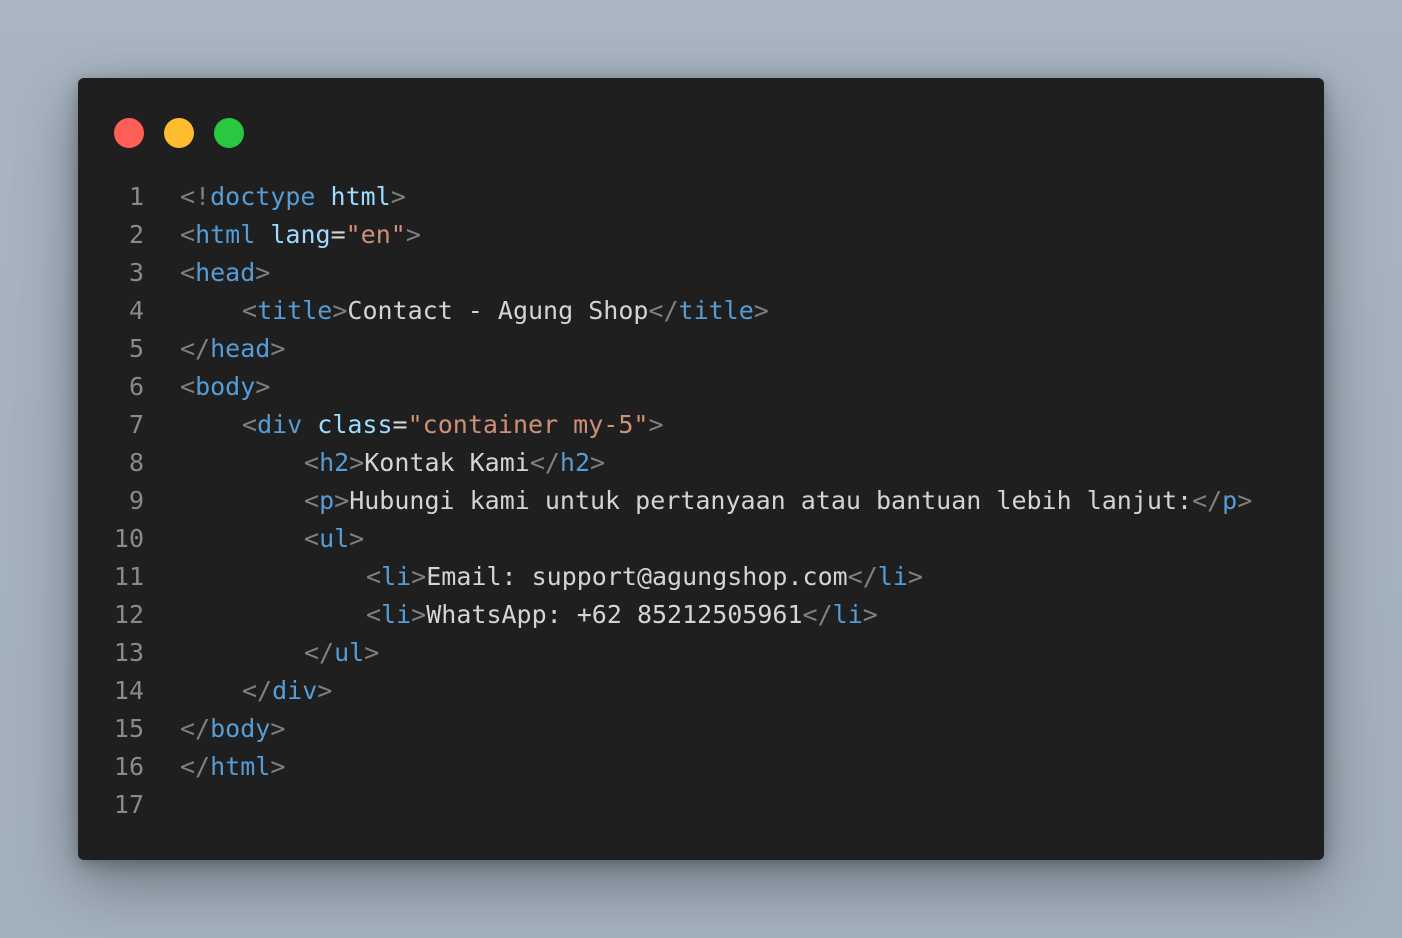 The width and height of the screenshot is (1402, 938). I want to click on code-line: 3 <head>, so click(701, 273).